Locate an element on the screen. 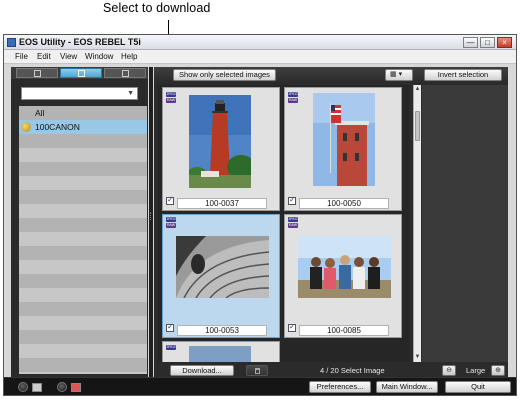 This screenshot has height=400, width=521. close-button: × is located at coordinates (504, 42).